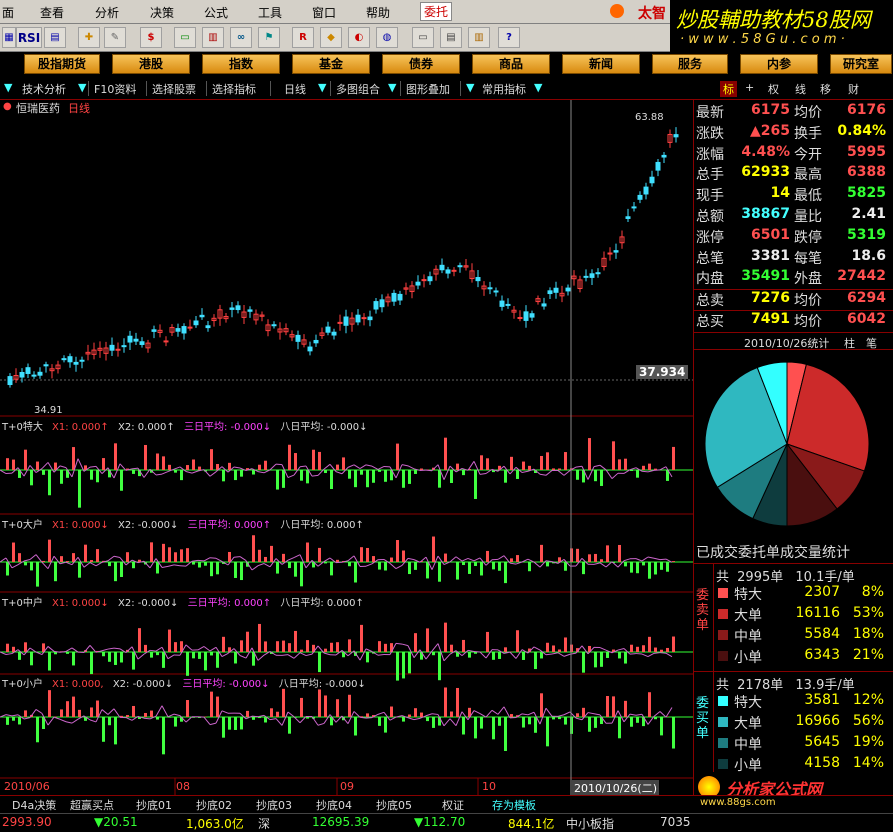 This screenshot has width=893, height=832. What do you see at coordinates (868, 634) in the screenshot?
I see `order-size-pct: 18%` at bounding box center [868, 634].